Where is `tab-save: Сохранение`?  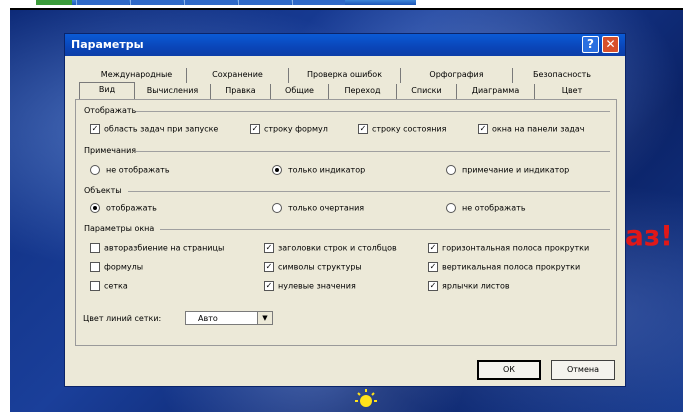 tab-save: Сохранение is located at coordinates (238, 75).